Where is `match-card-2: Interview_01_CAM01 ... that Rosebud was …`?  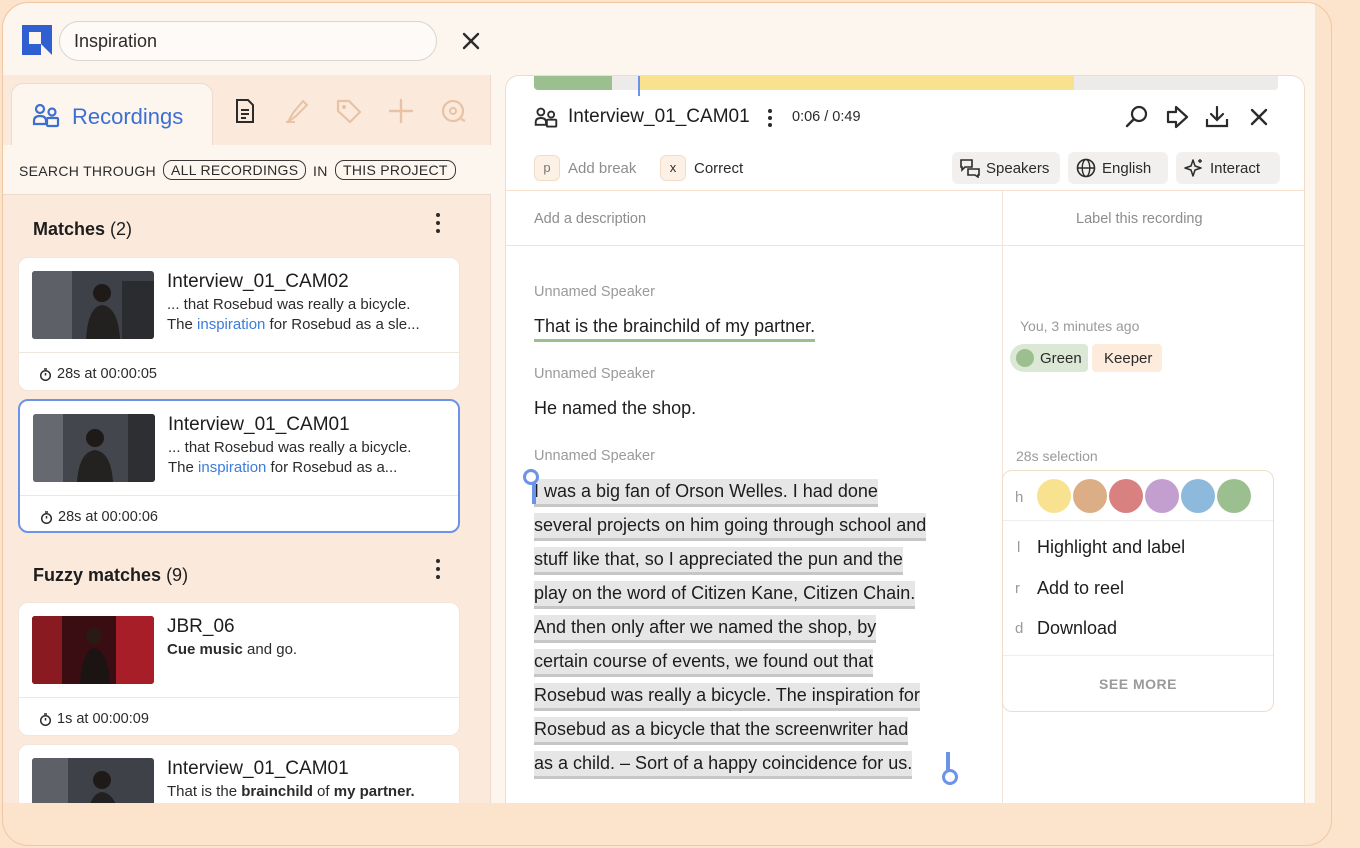
match-card-2: Interview_01_CAM01 ... that Rosebud was … is located at coordinates (239, 466).